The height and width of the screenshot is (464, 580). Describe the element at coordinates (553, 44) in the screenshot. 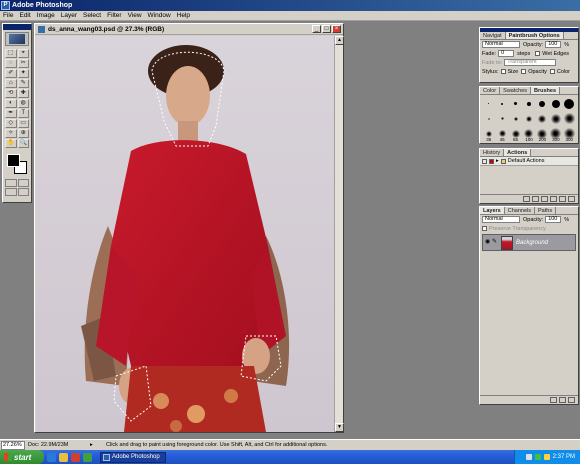

I see `opacity-input: 100` at that location.